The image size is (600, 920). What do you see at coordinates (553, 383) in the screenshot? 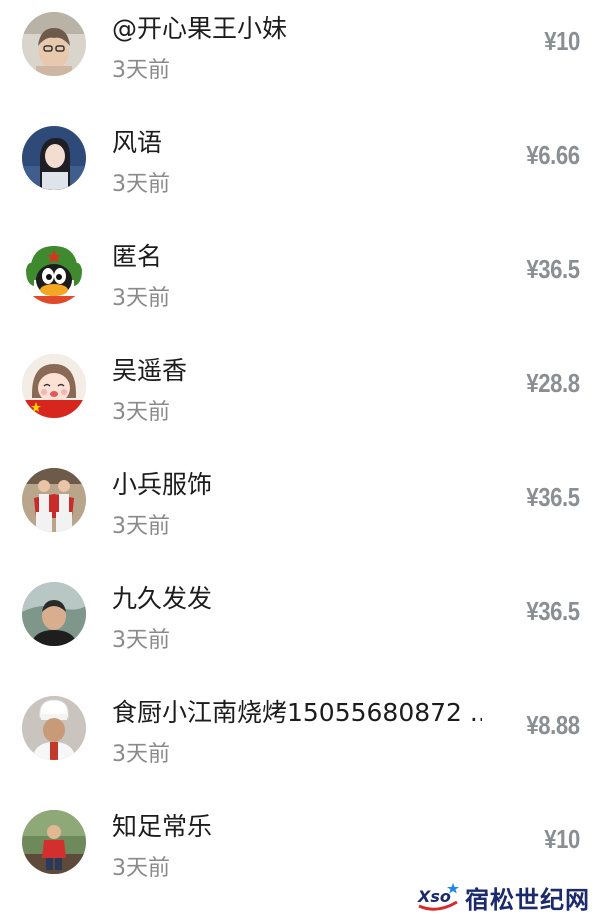
I see `donation-amount: ¥28.8` at bounding box center [553, 383].